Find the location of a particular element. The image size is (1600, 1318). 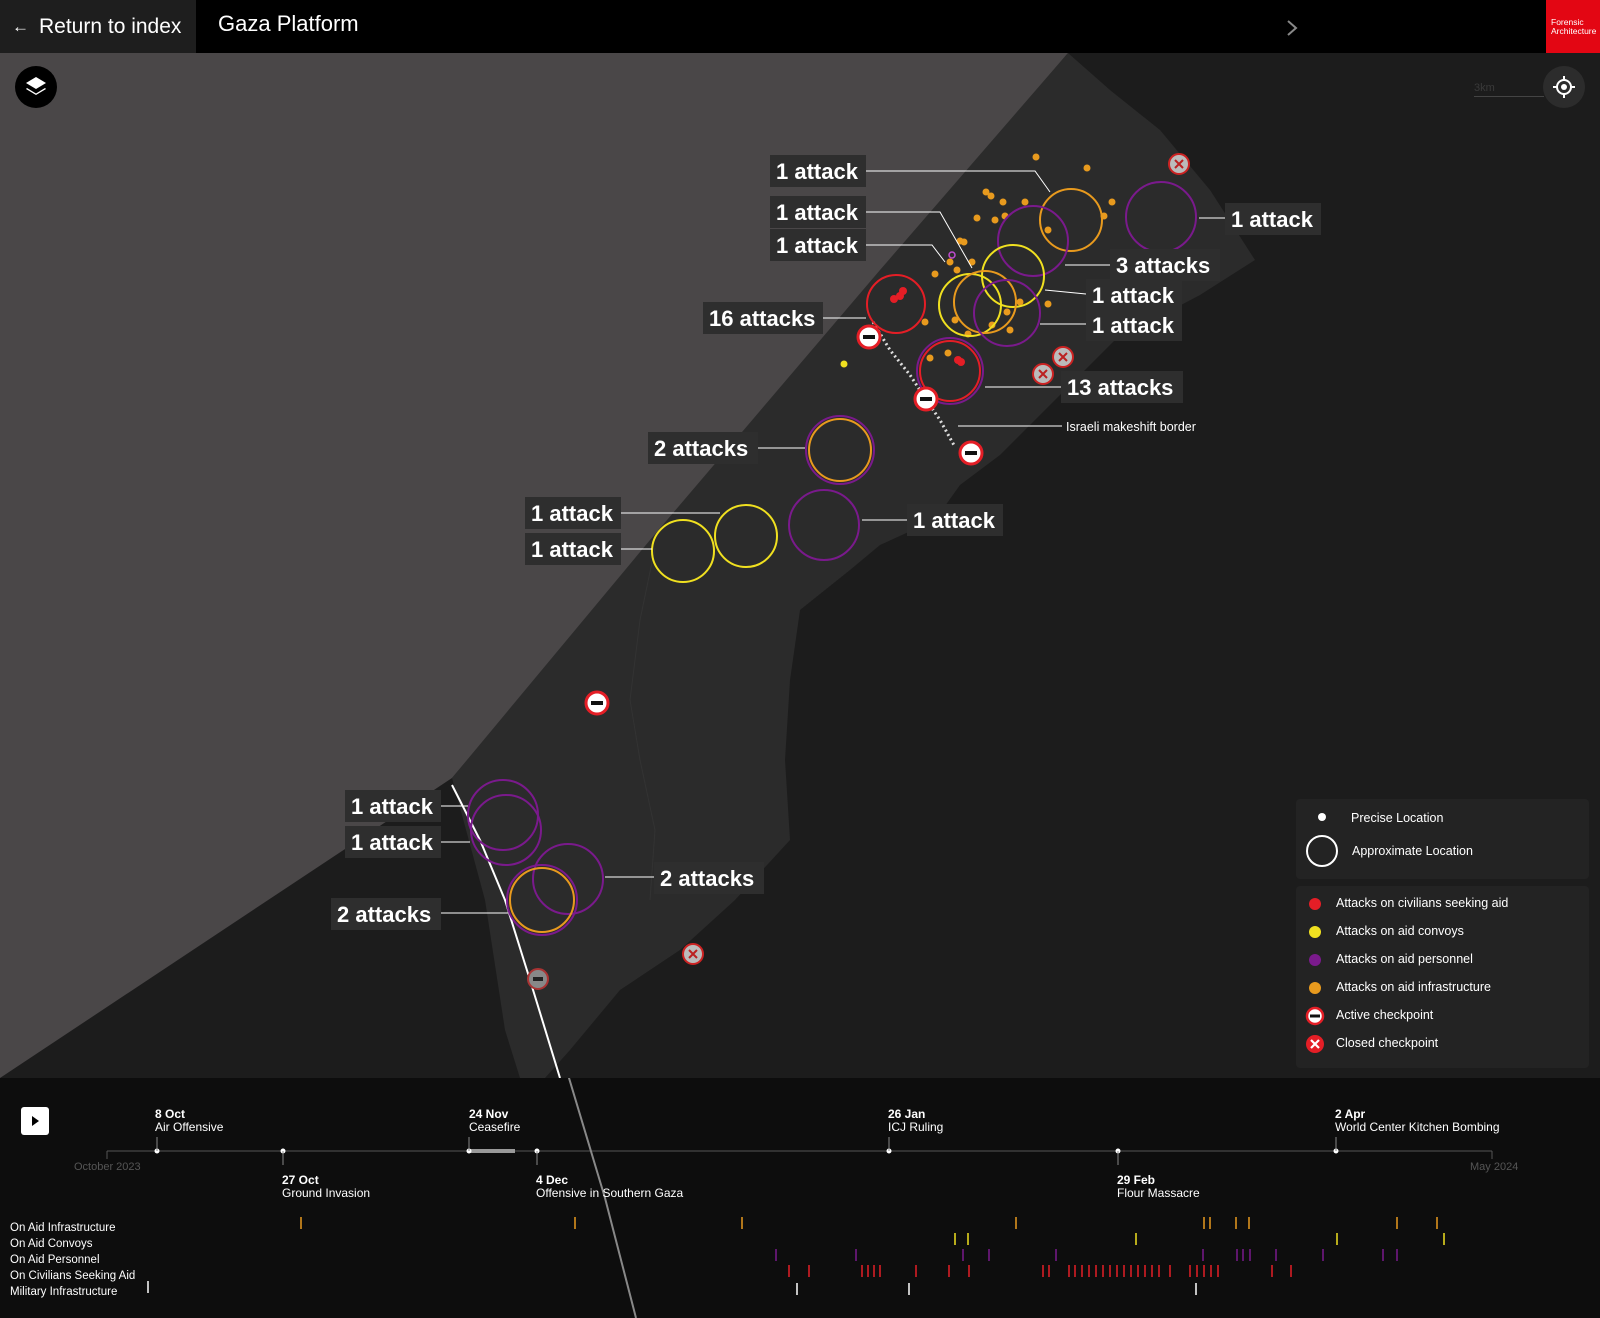

timeline-row-aid-convoys: On Aid Convoys is located at coordinates (51, 1244).